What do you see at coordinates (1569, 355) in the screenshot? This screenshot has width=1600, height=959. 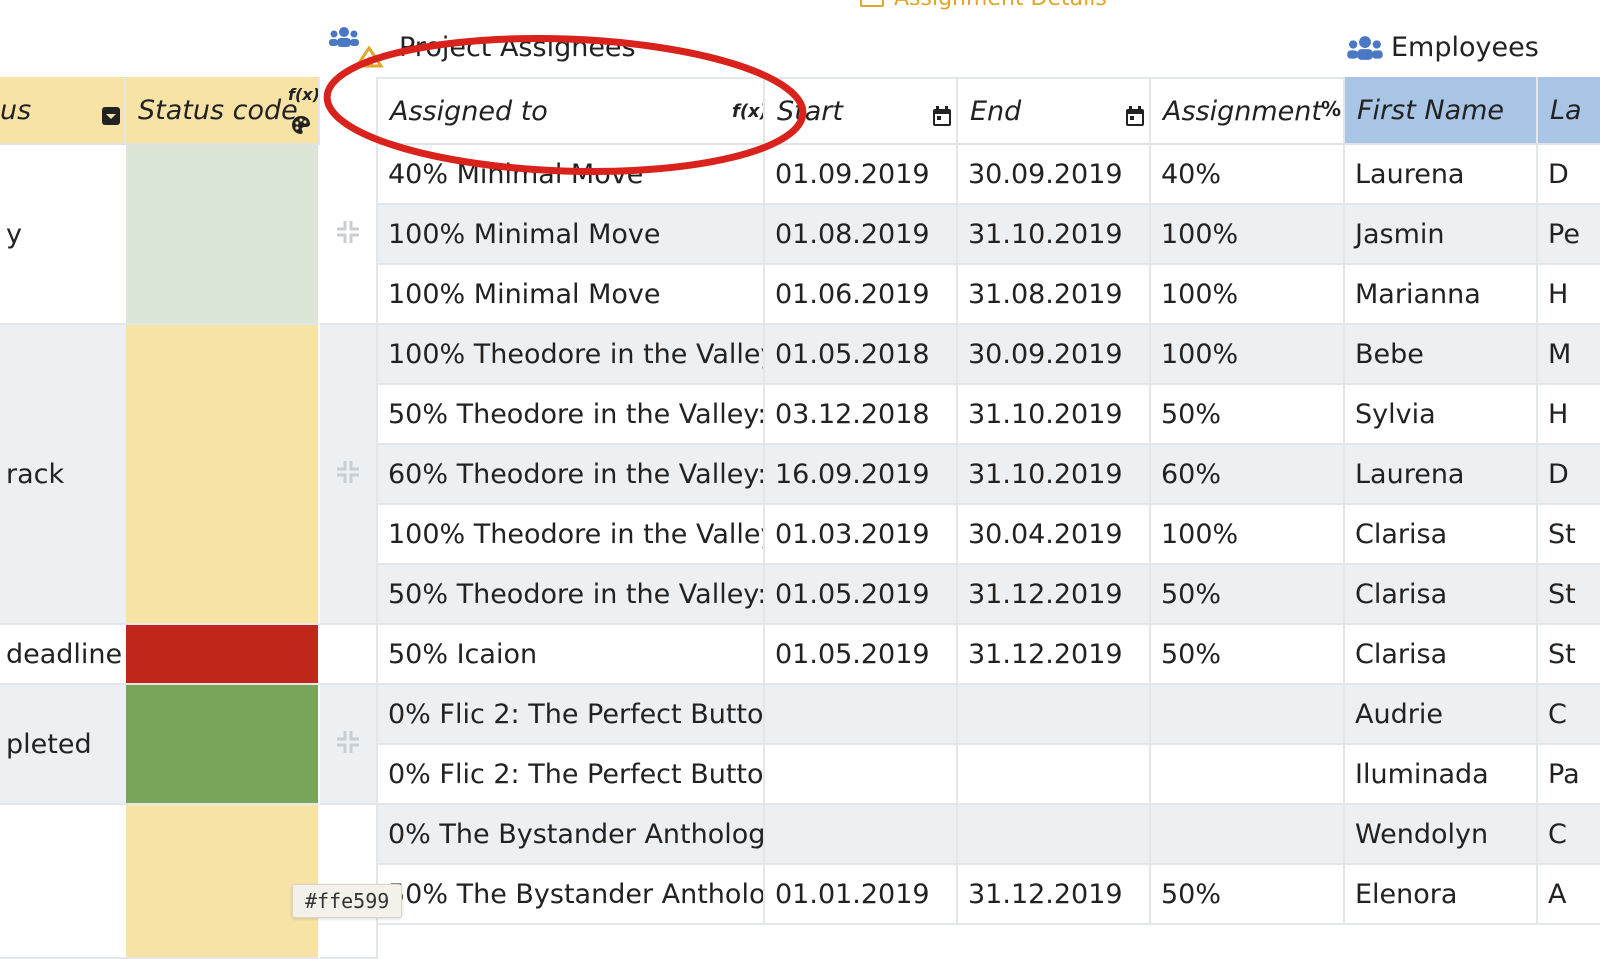 I see `cell-last-name: M` at bounding box center [1569, 355].